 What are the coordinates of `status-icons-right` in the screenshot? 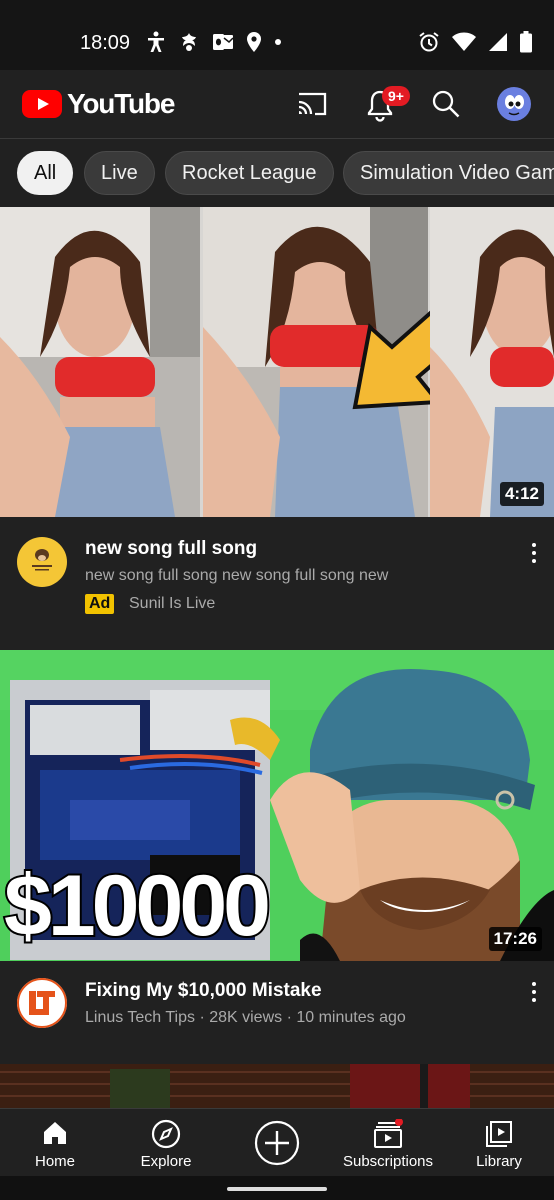 It's located at (475, 42).